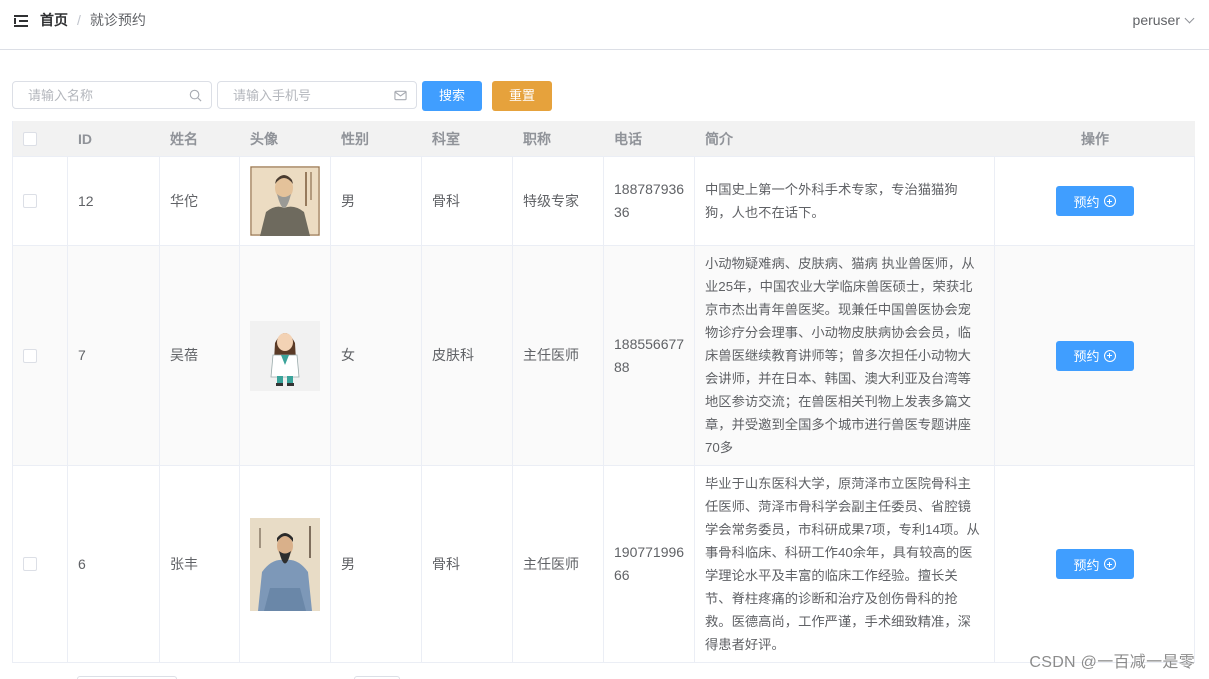 This screenshot has width=1209, height=679. Describe the element at coordinates (1095, 138) in the screenshot. I see `column-header: 操作` at that location.